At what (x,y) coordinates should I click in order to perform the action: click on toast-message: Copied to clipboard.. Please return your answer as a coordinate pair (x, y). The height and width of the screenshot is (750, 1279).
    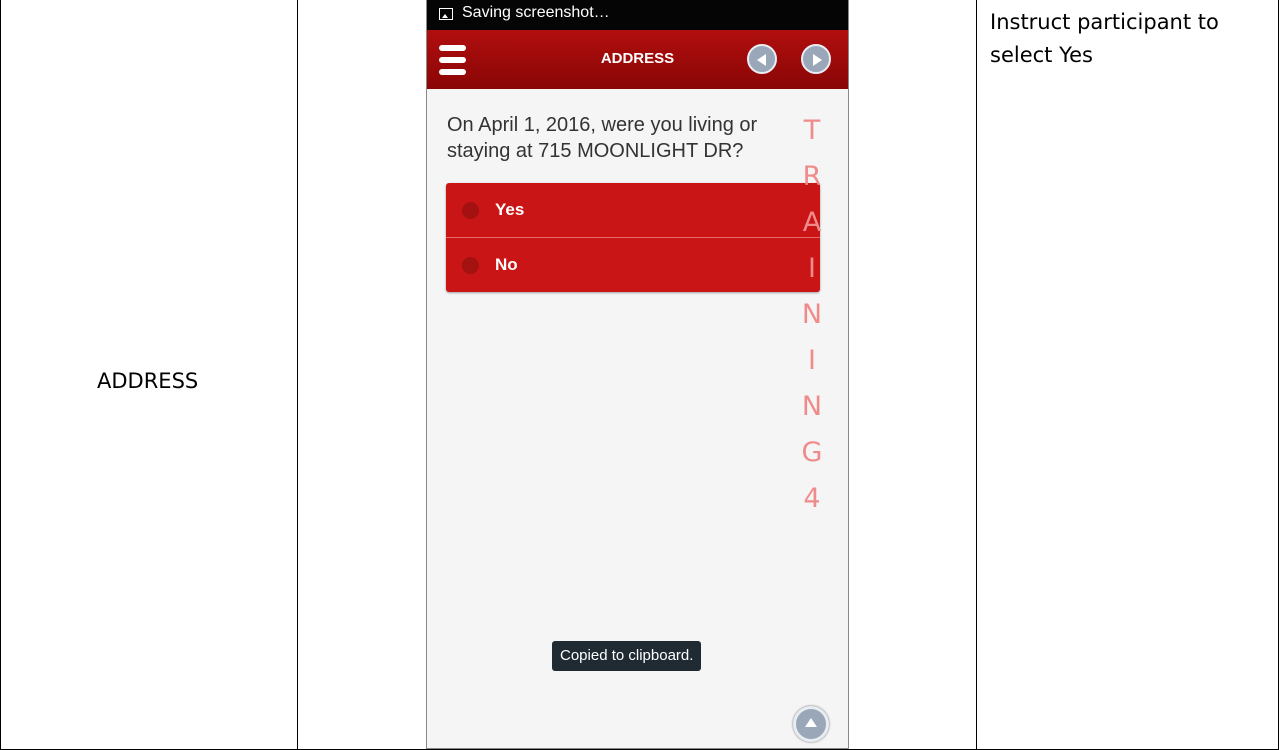
    Looking at the image, I should click on (627, 656).